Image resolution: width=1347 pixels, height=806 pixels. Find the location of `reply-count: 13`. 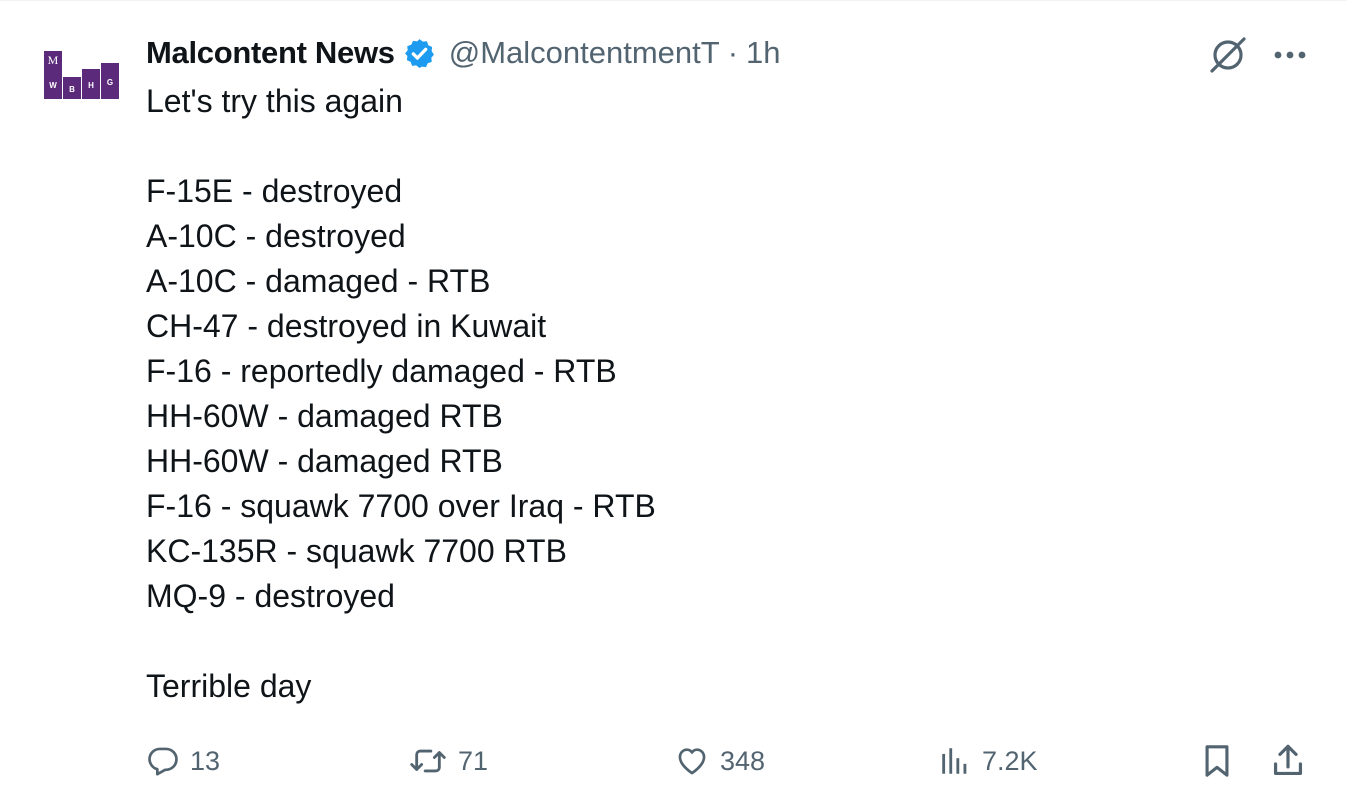

reply-count: 13 is located at coordinates (205, 760).